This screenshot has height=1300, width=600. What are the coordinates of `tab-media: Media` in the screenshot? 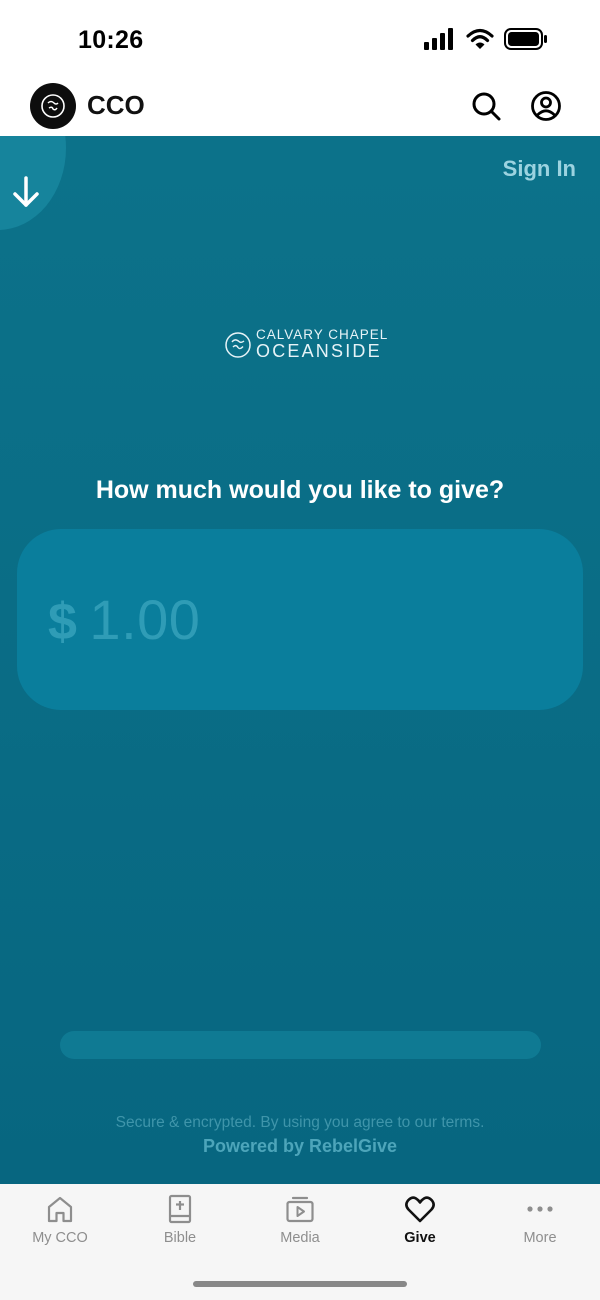 It's located at (300, 1220).